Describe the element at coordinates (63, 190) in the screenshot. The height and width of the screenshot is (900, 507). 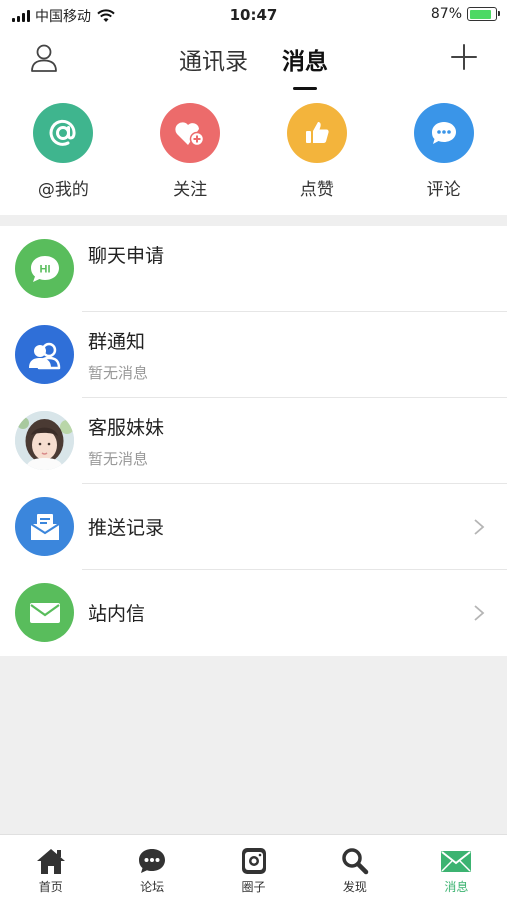
I see `quick-action-label: @我的` at that location.